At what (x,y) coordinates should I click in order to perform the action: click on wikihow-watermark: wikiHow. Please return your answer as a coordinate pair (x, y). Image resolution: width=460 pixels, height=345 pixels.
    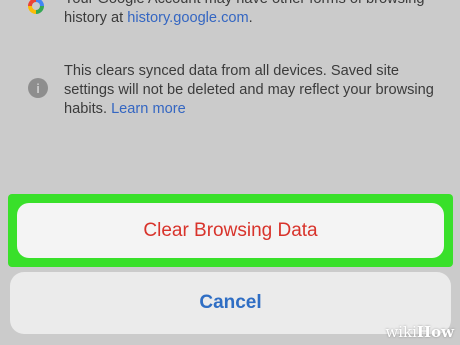
    Looking at the image, I should click on (419, 332).